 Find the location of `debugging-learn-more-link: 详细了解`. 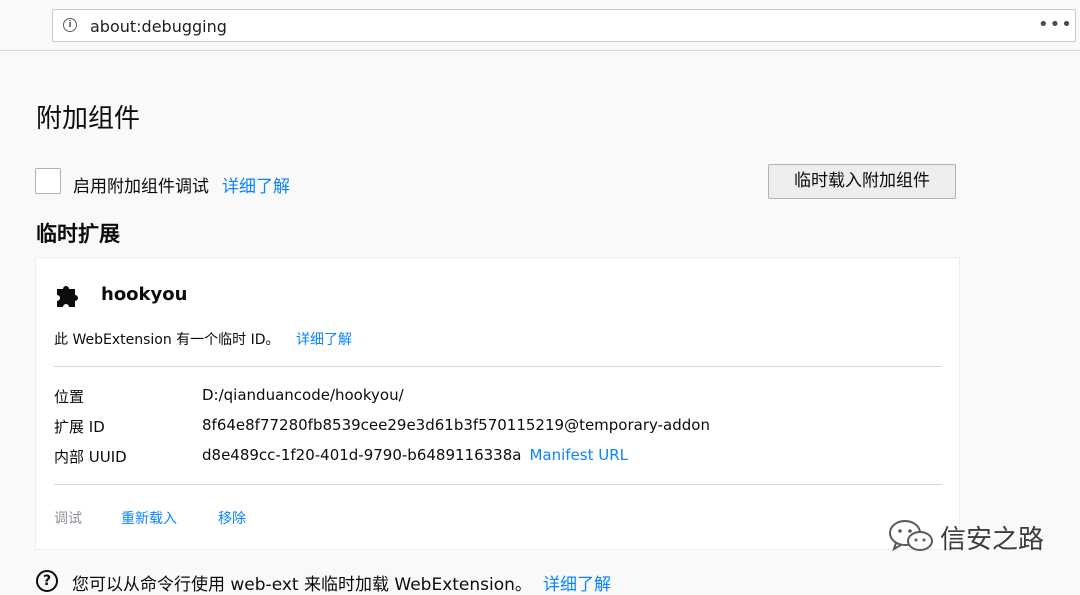

debugging-learn-more-link: 详细了解 is located at coordinates (256, 184).